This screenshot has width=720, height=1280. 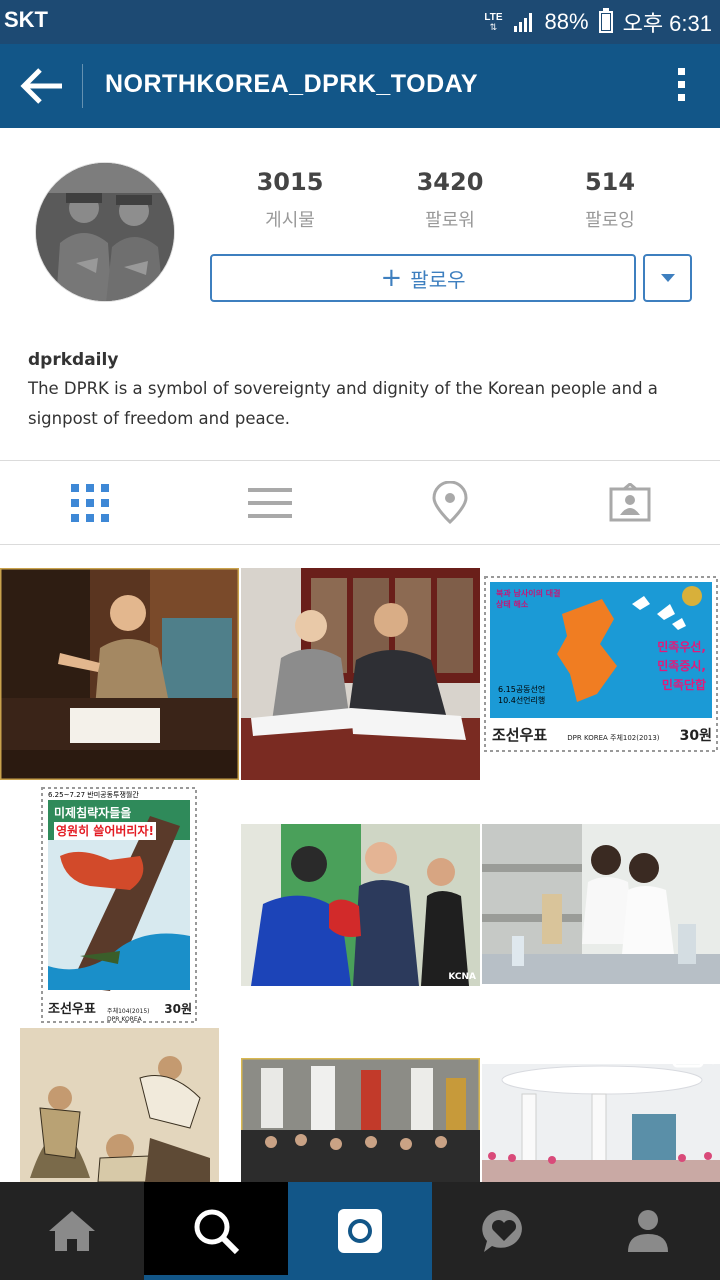 I want to click on home-icon, so click(x=72, y=1231).